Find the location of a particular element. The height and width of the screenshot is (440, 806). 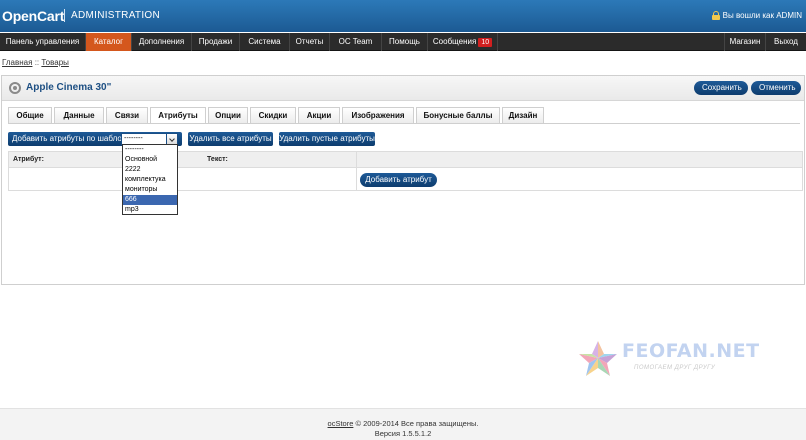

messages-badge: 10 is located at coordinates (485, 42).